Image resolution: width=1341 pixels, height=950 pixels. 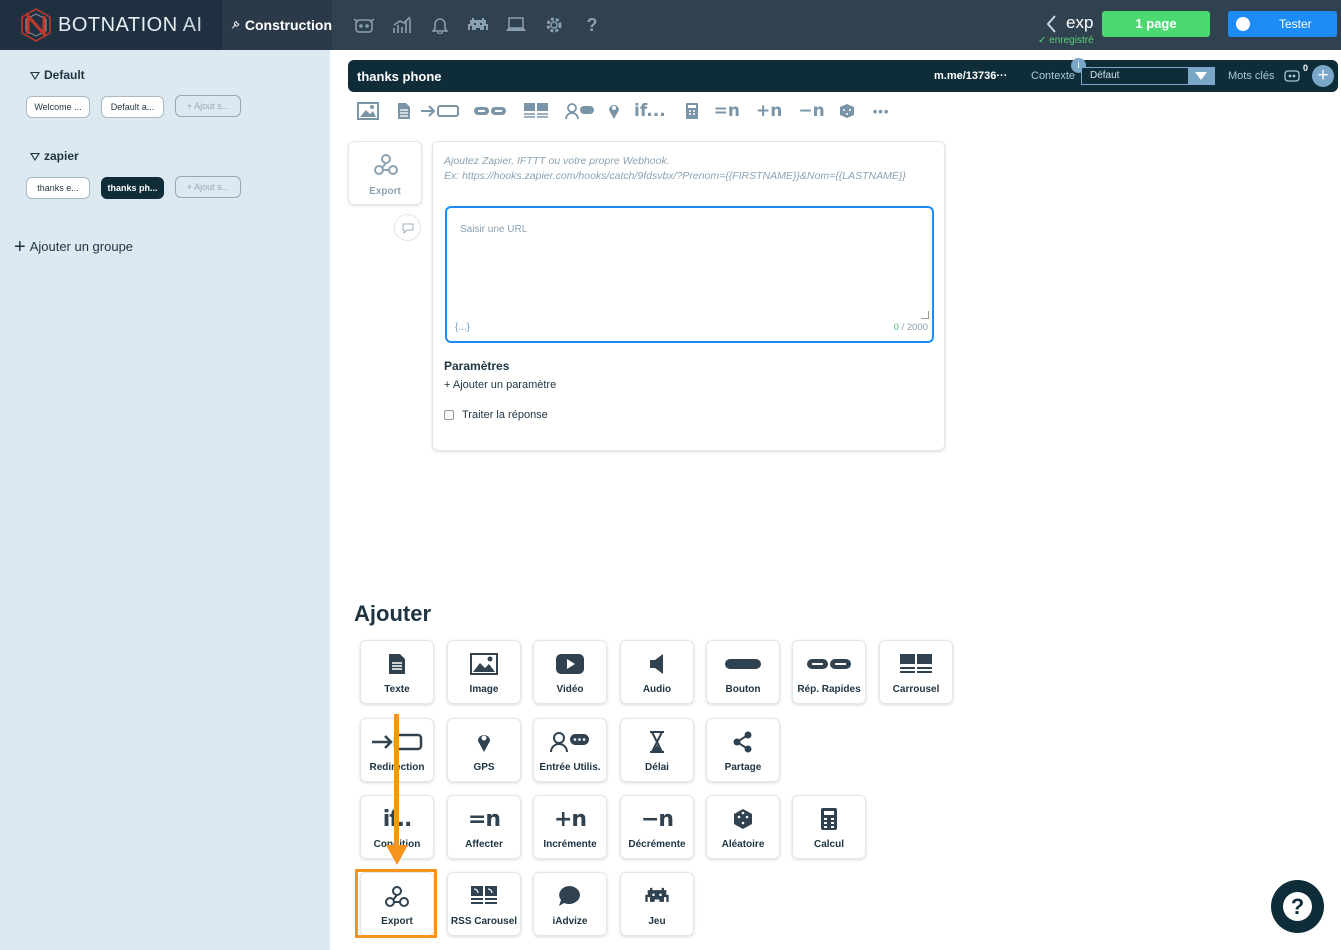 I want to click on treat-response-option: Traiter la réponse, so click(x=496, y=415).